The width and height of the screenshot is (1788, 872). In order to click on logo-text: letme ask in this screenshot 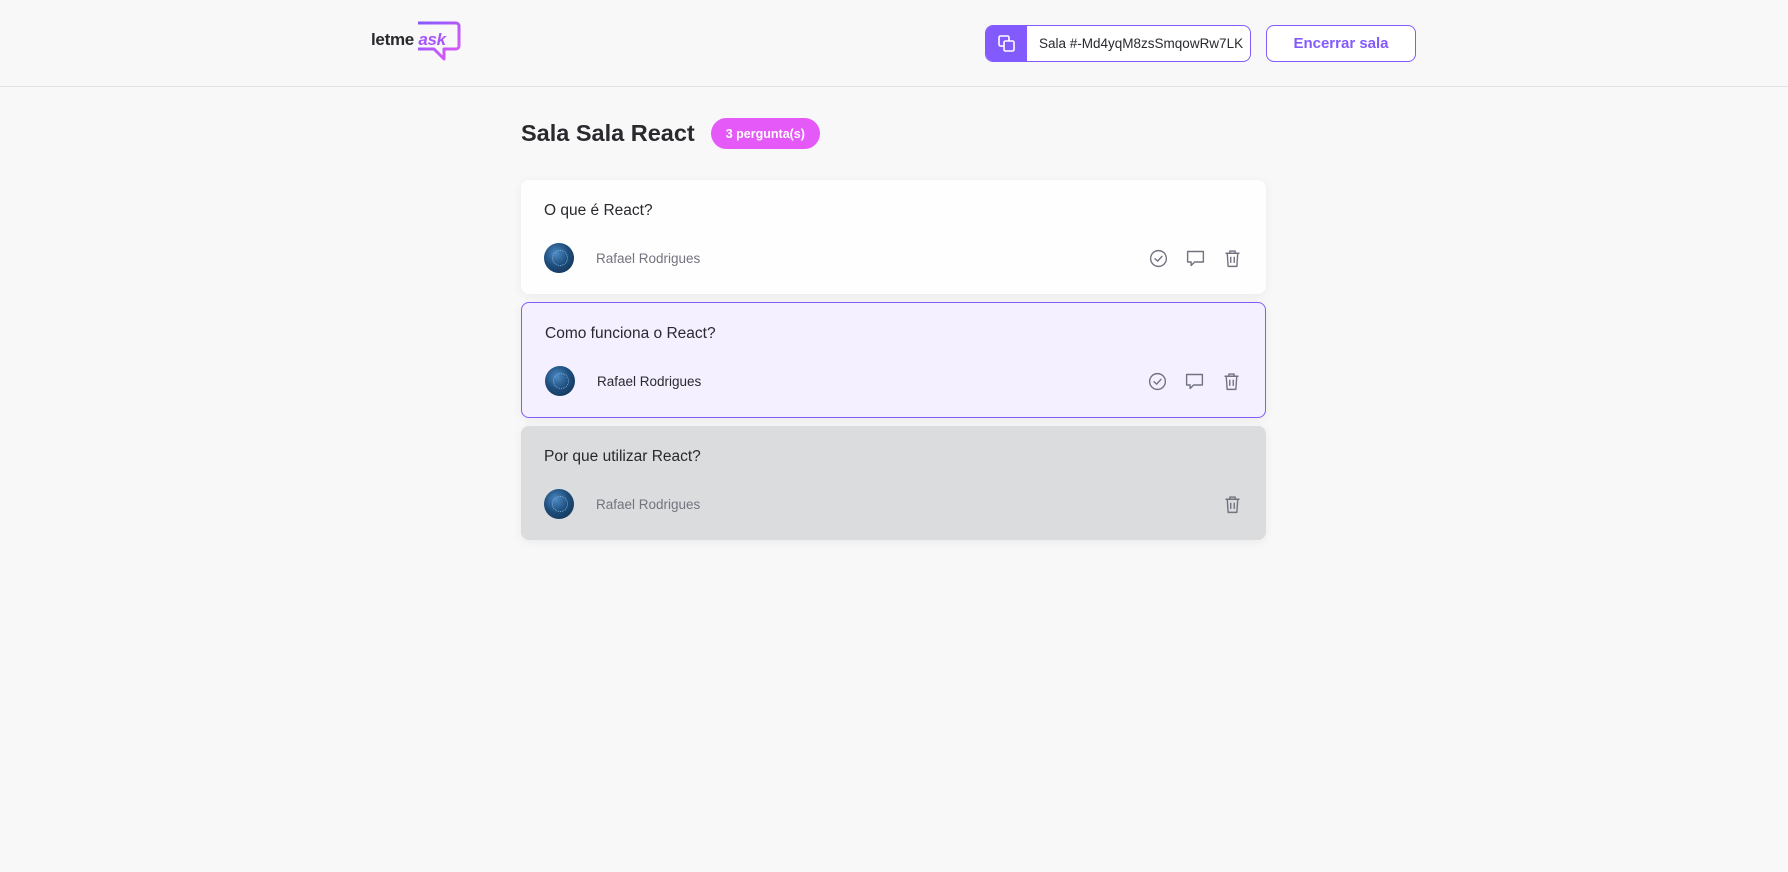, I will do `click(408, 39)`.